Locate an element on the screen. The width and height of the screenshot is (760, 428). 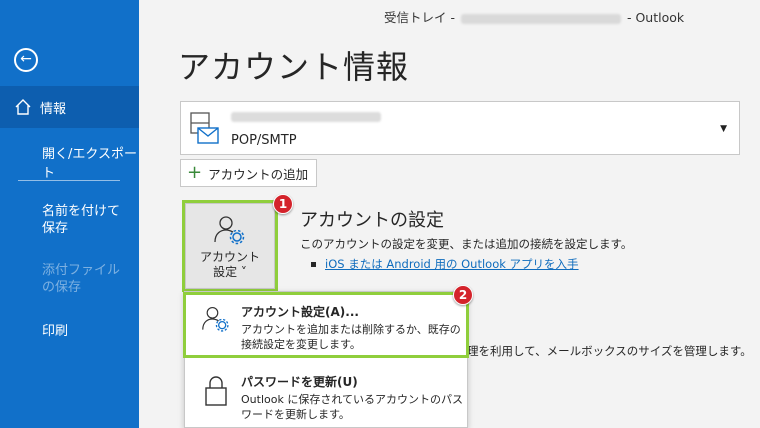
menu-item-description: アカウントを追加または削除するか、既存の接続設定を変更します。 is located at coordinates (351, 337).